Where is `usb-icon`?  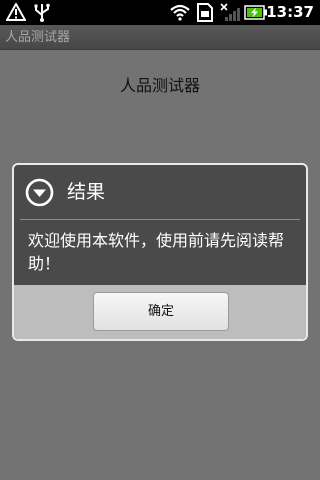 usb-icon is located at coordinates (42, 14).